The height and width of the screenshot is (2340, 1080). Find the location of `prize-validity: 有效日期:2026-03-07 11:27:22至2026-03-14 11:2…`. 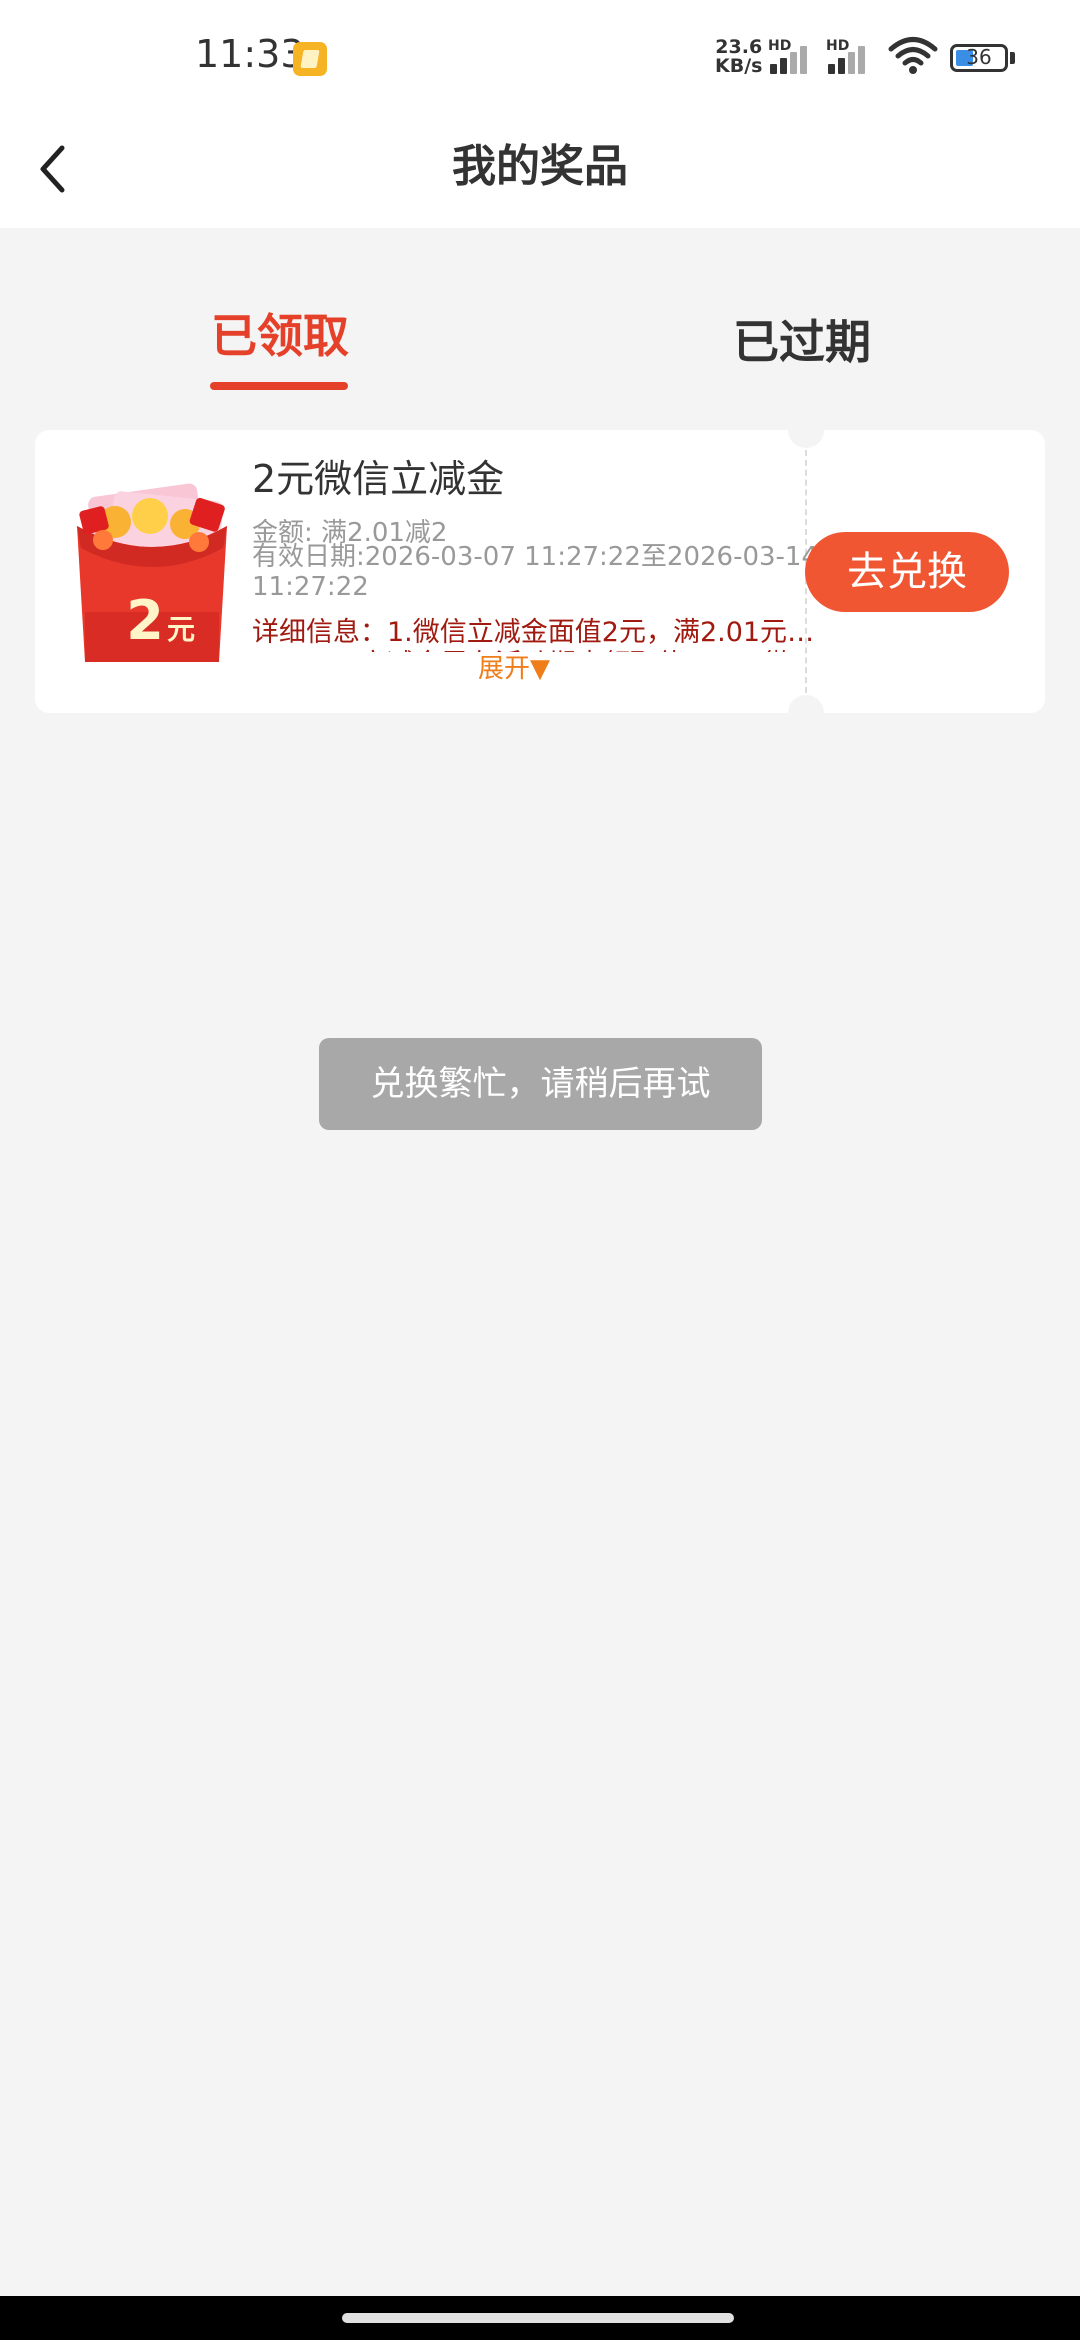

prize-validity: 有效日期:2026-03-07 11:27:22至2026-03-14 11:2… is located at coordinates (535, 572).